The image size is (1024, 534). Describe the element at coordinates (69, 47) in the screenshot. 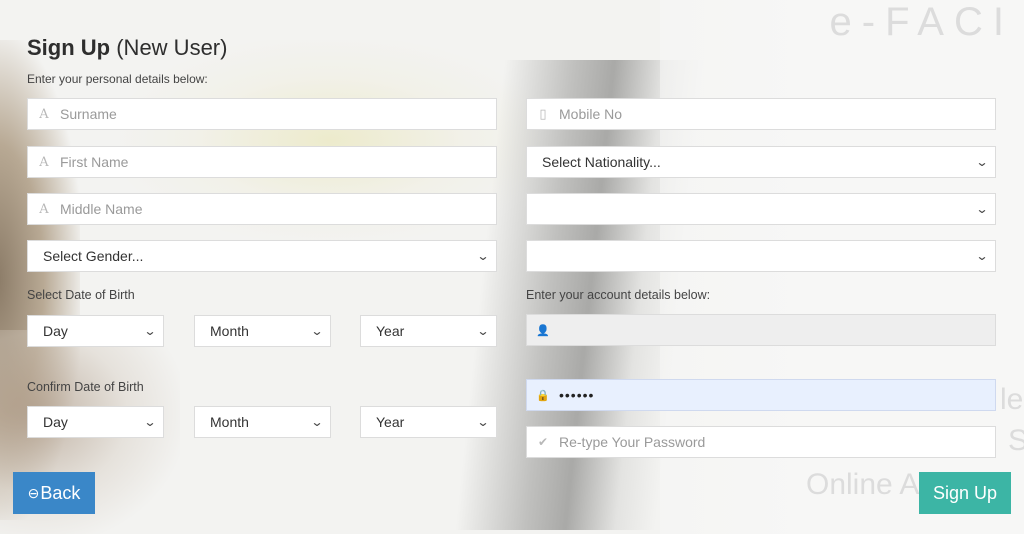

I see `title-strong: Sign Up` at that location.